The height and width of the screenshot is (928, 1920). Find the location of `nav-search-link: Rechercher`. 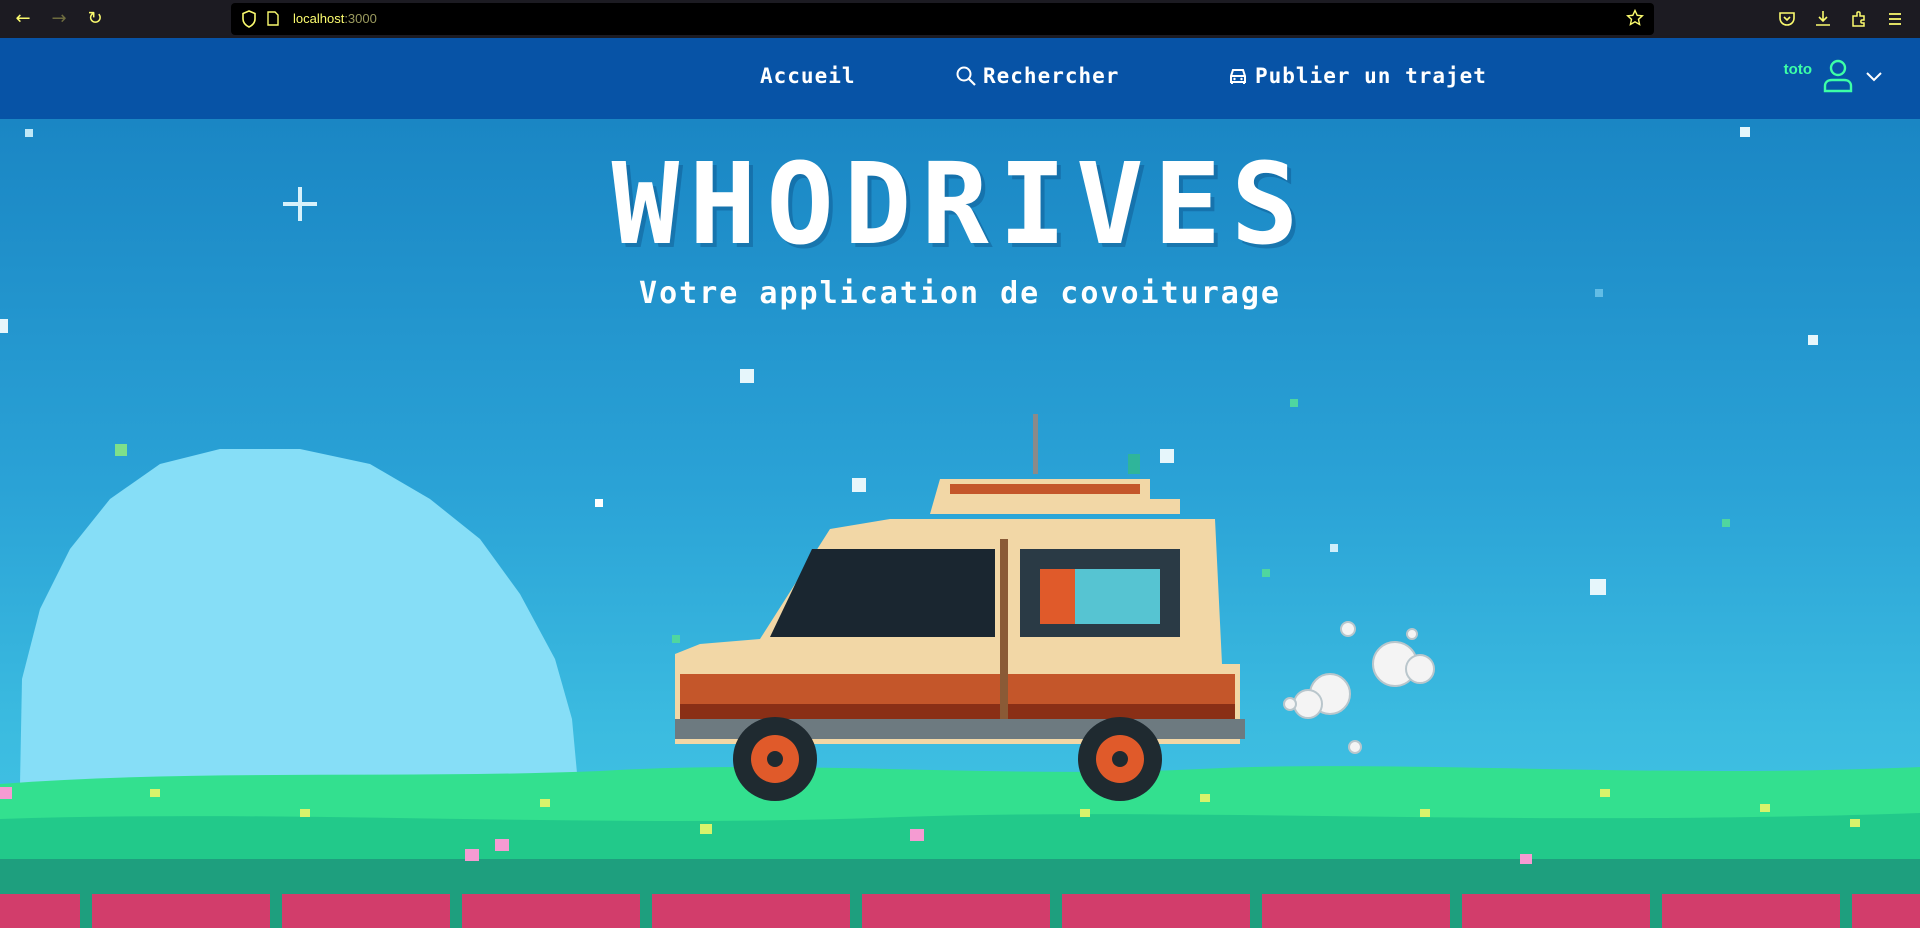

nav-search-link: Rechercher is located at coordinates (1037, 76).